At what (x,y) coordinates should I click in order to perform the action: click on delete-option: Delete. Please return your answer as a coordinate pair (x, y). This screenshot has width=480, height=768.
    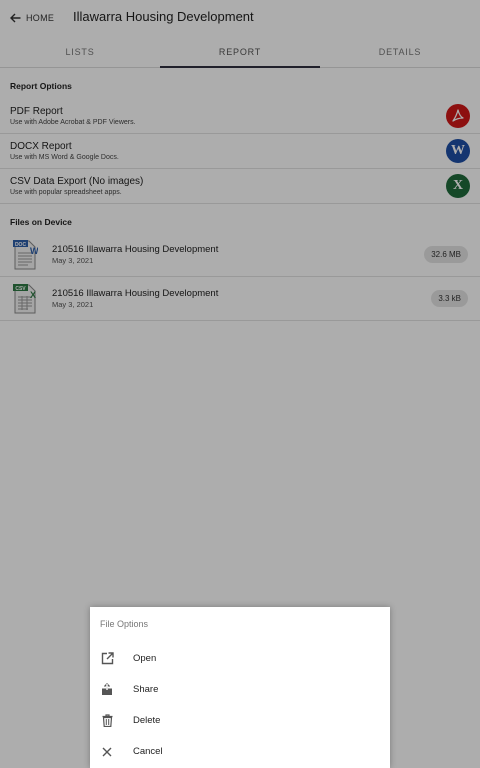
    Looking at the image, I should click on (240, 720).